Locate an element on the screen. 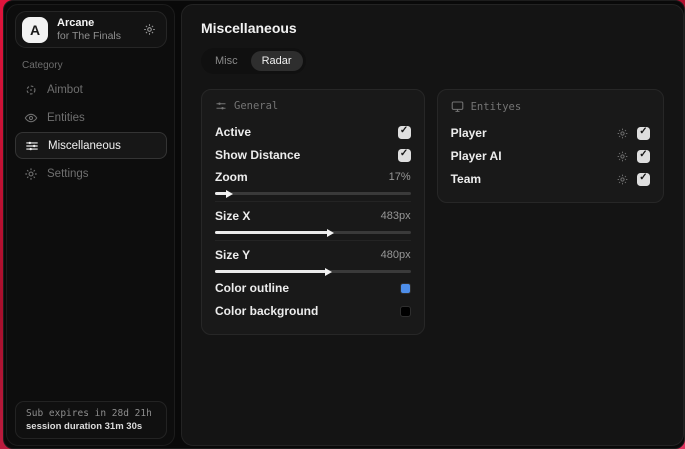  sidebar-nav: Aimbot Entities Miscellaneous Settings is located at coordinates (91, 131).